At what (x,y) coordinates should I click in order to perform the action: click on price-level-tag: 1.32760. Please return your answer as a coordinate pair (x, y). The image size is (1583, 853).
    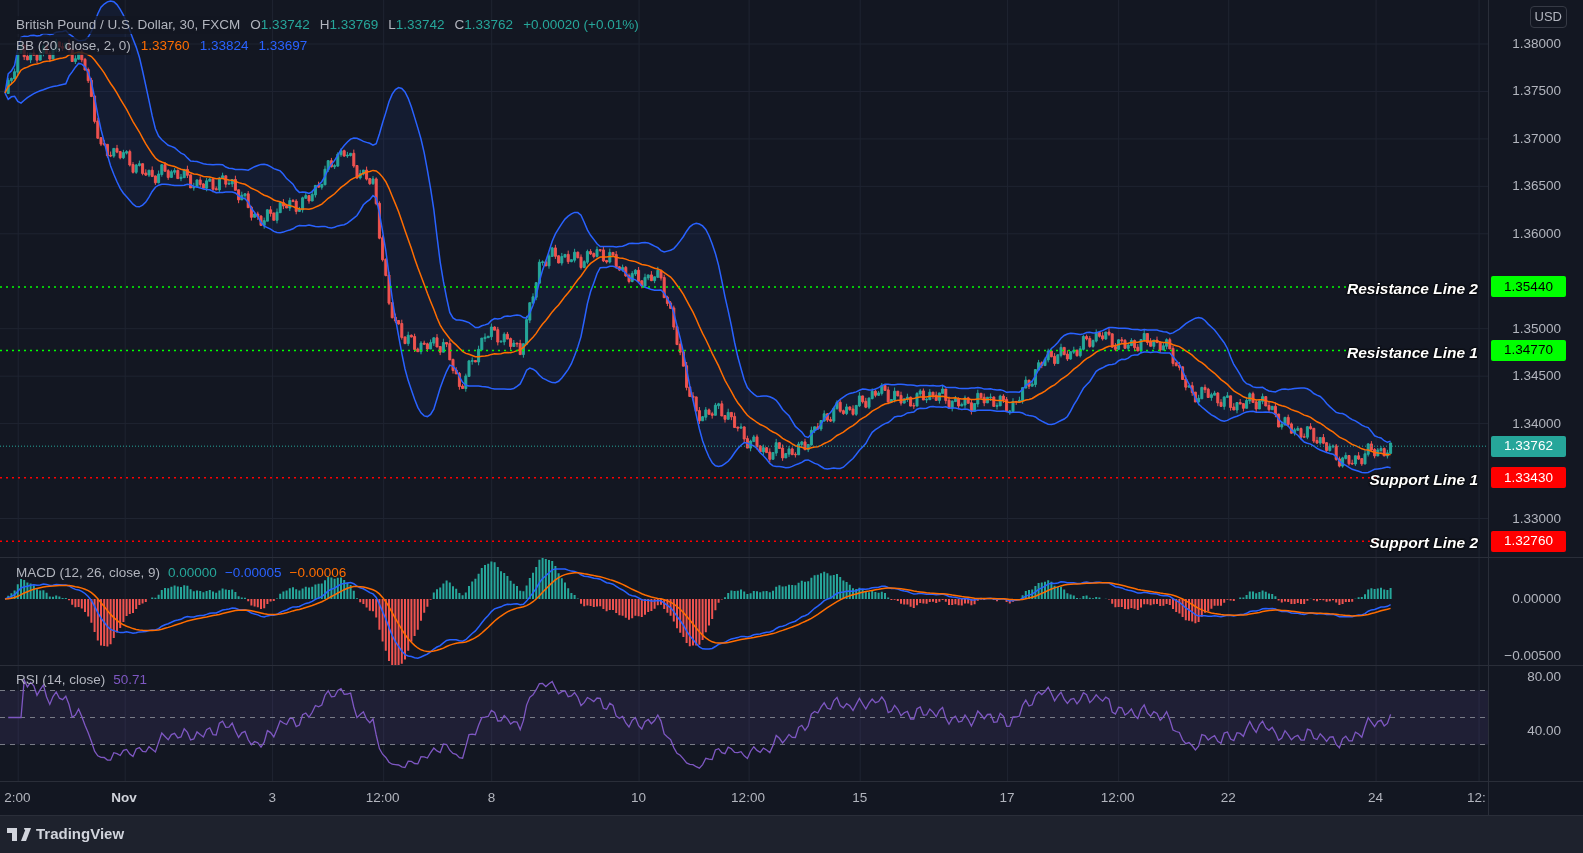
    Looking at the image, I should click on (1528, 541).